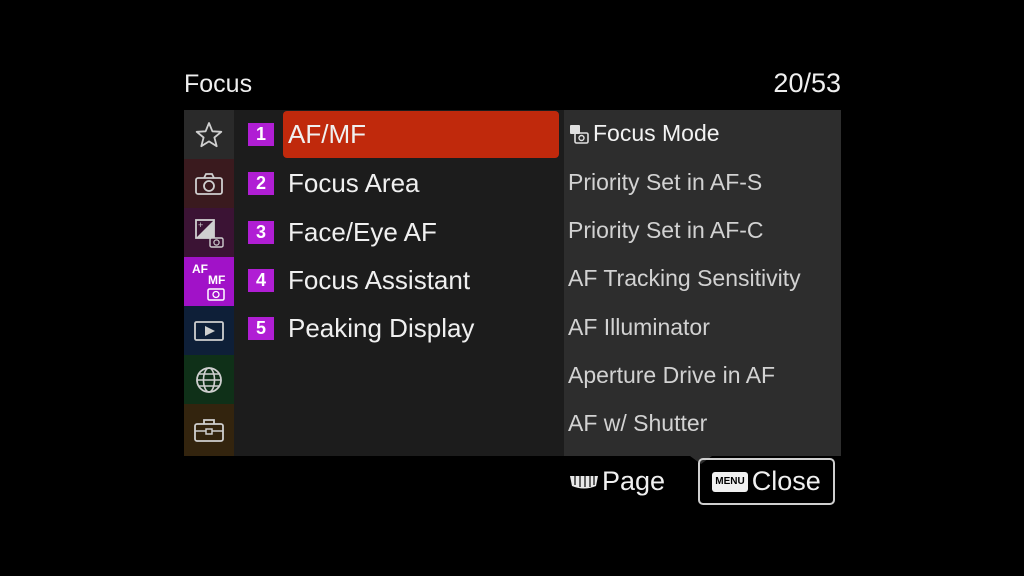  I want to click on submenu-item-focus-assistant: 4 Focus Assistant, so click(398, 280).